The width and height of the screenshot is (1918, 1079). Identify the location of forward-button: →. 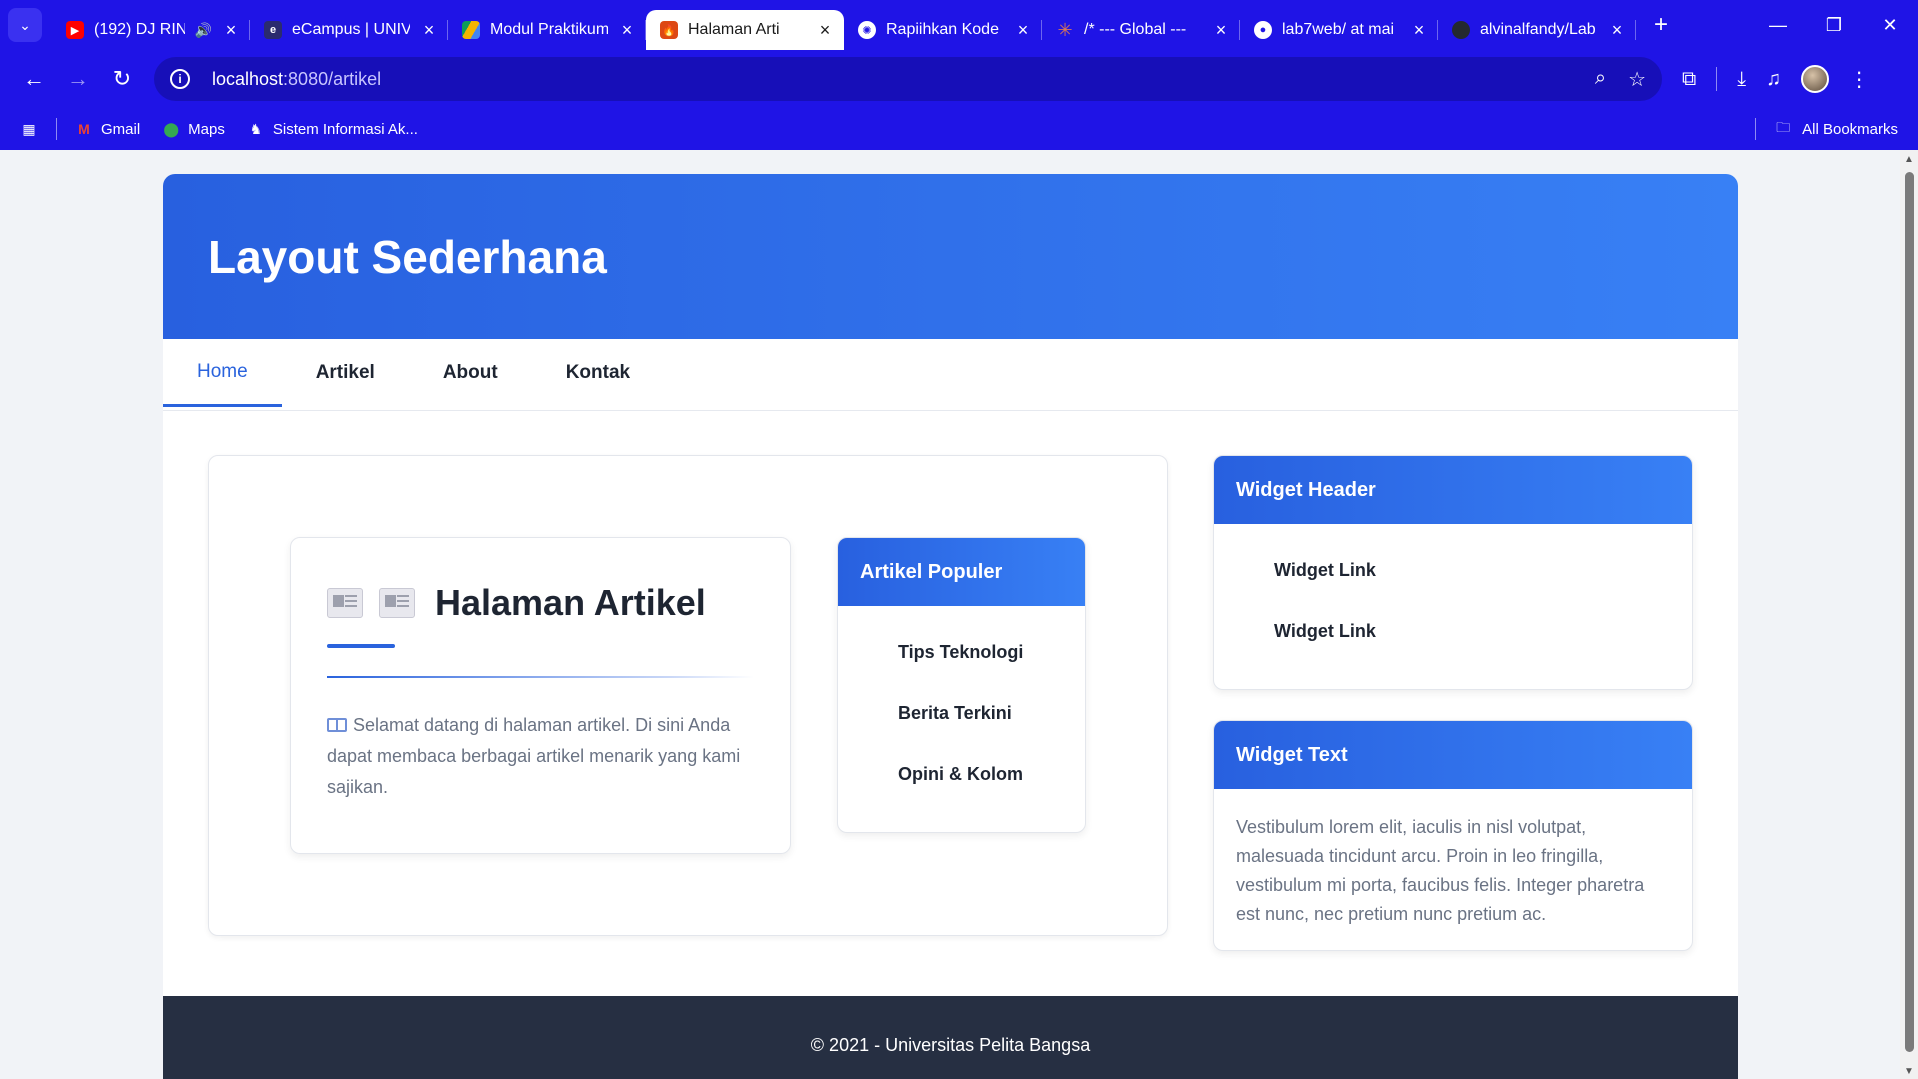
(78, 79).